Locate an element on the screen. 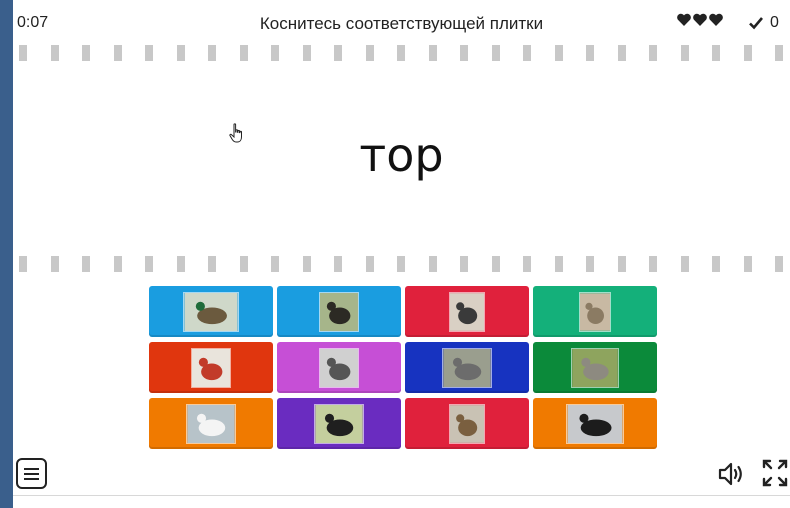 The width and height of the screenshot is (790, 508). fullscreen-icon is located at coordinates (775, 473).